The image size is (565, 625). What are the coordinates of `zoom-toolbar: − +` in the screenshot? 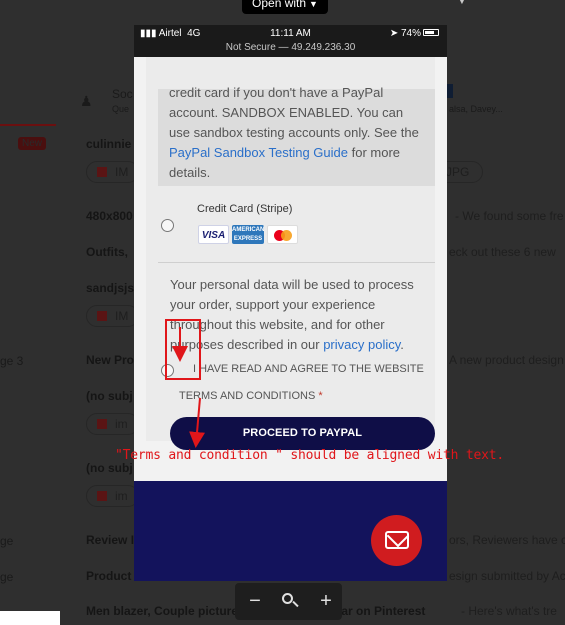 It's located at (288, 601).